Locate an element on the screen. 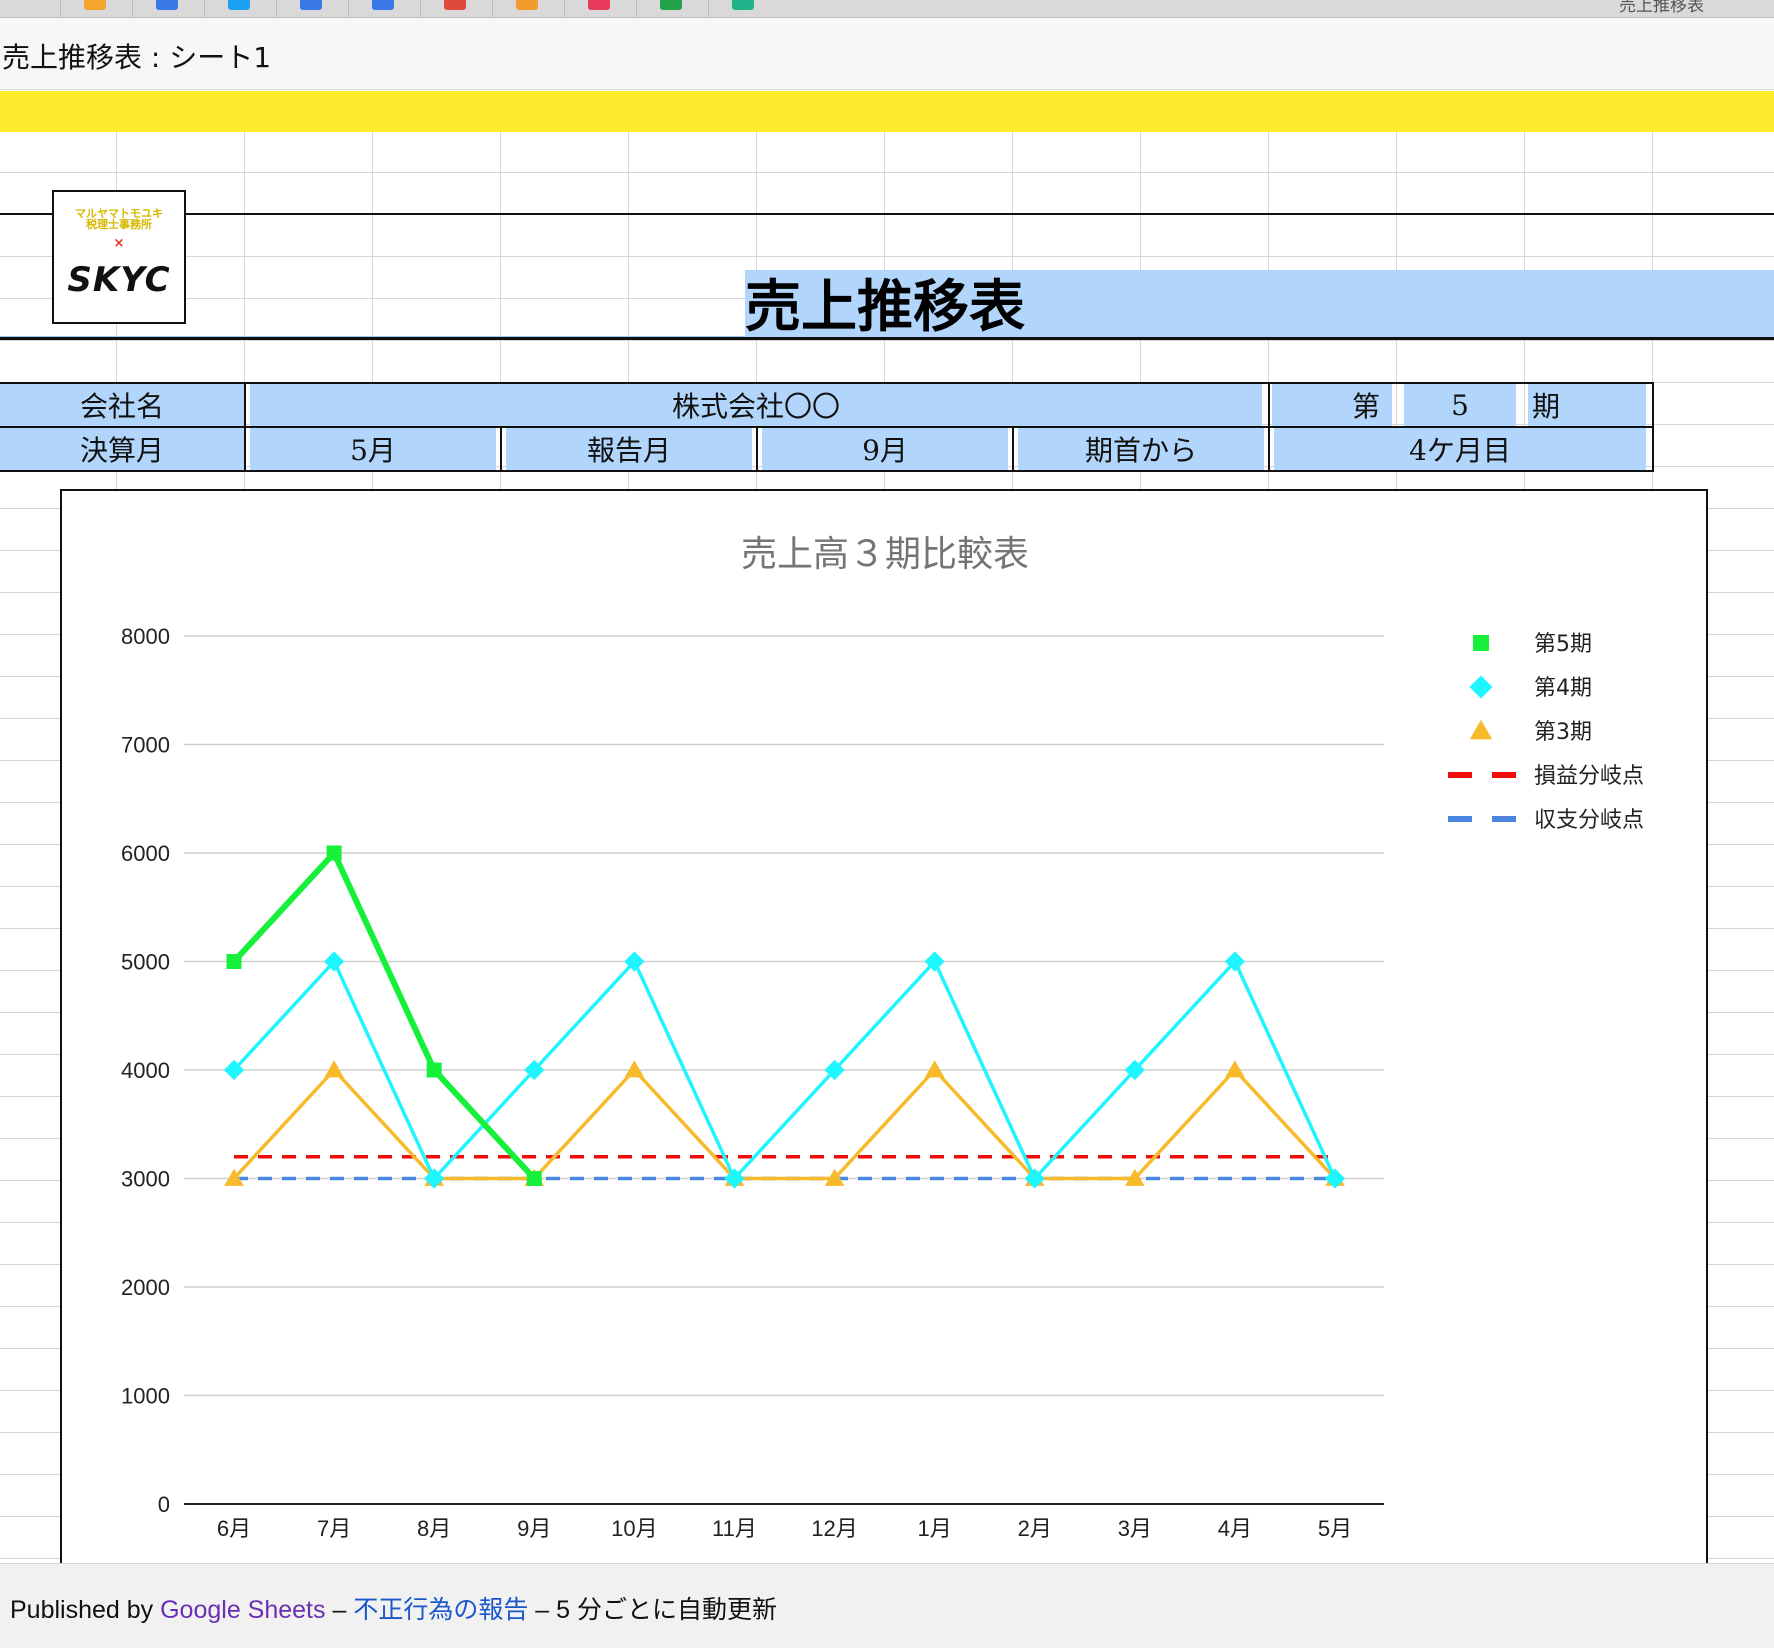  x-tick-label: 1月 is located at coordinates (935, 1528).